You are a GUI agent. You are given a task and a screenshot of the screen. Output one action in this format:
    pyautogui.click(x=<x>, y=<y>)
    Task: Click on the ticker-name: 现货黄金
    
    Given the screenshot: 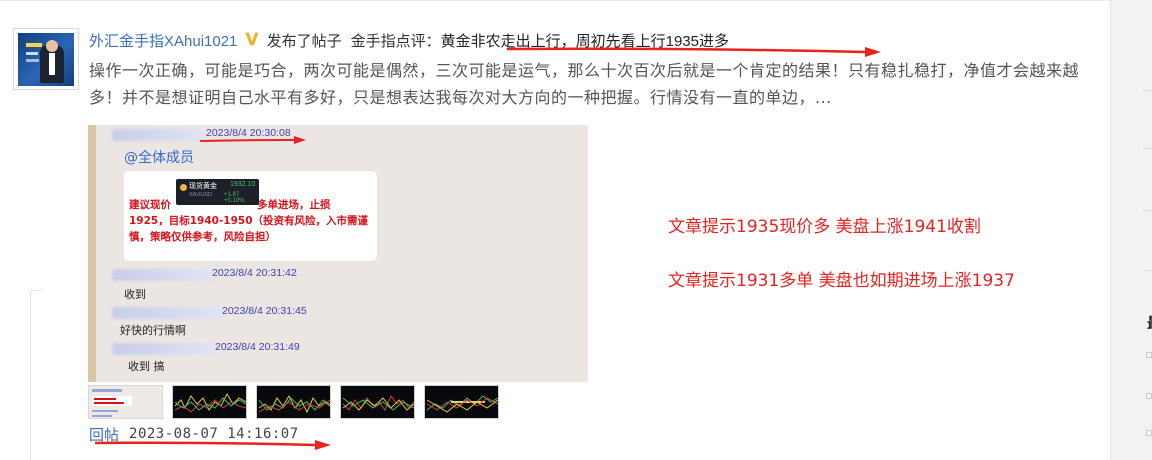 What is the action you would take?
    pyautogui.click(x=203, y=186)
    